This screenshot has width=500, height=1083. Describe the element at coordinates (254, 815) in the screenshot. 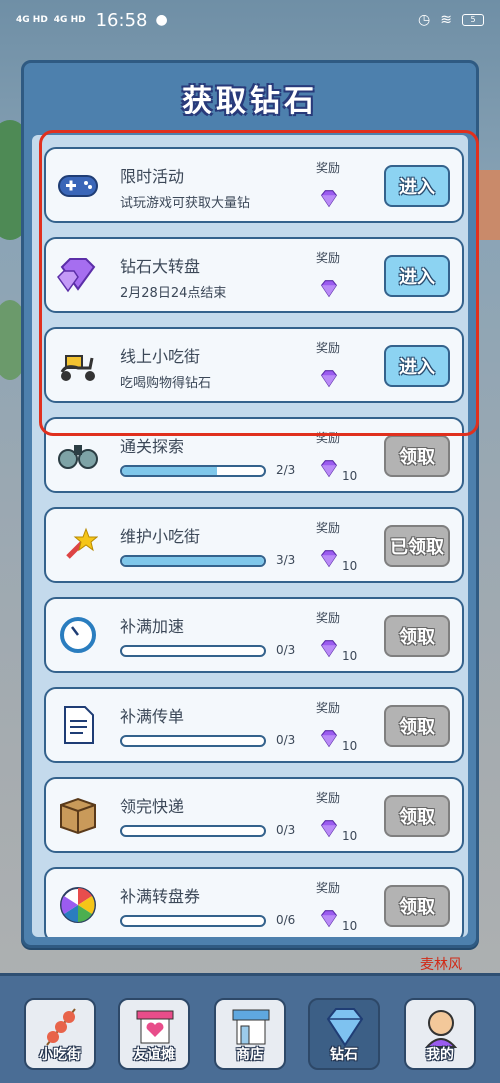

I see `task-card: 领完快递 0/3 奖励 10 领取` at that location.